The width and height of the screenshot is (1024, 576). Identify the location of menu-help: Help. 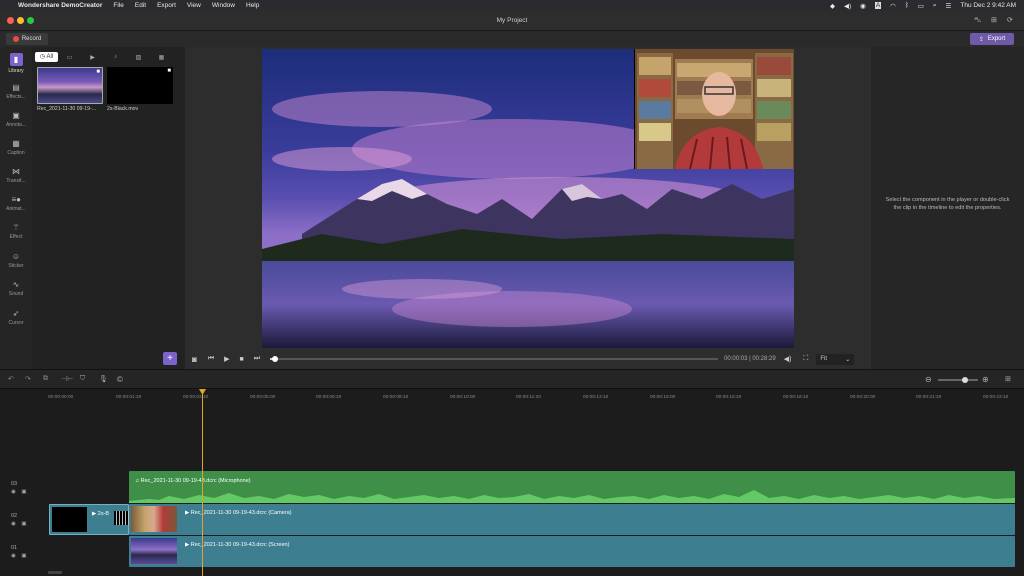
(252, 5).